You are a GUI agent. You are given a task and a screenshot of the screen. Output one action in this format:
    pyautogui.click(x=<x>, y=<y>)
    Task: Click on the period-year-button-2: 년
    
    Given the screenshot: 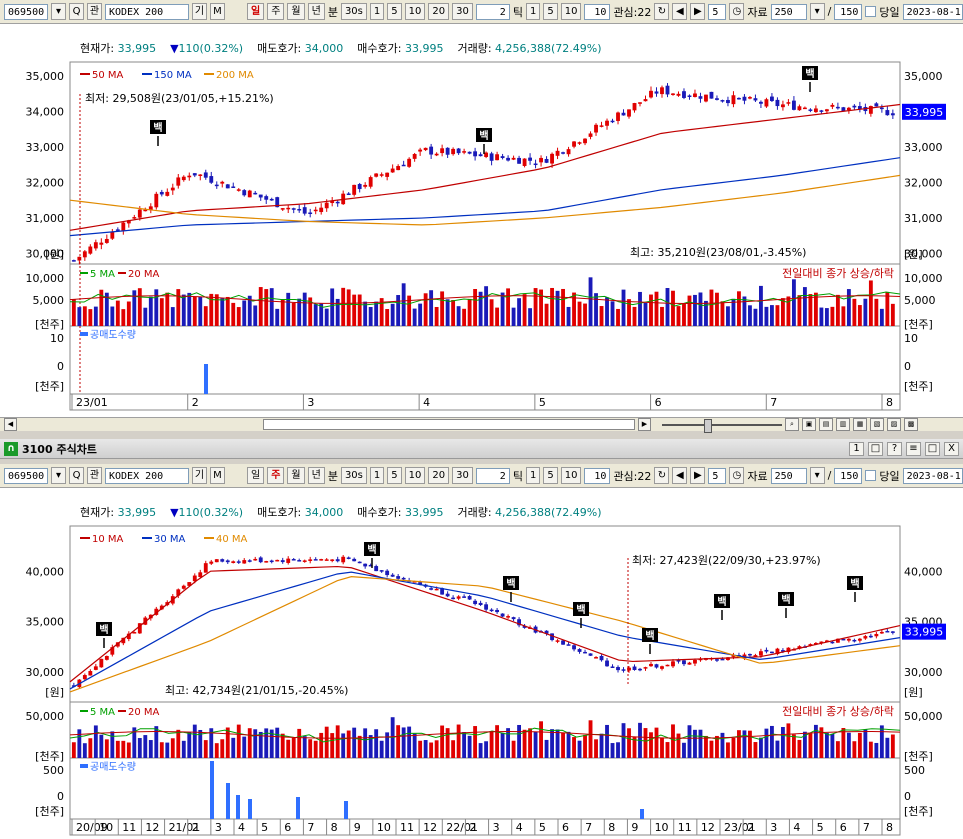 What is the action you would take?
    pyautogui.click(x=316, y=475)
    